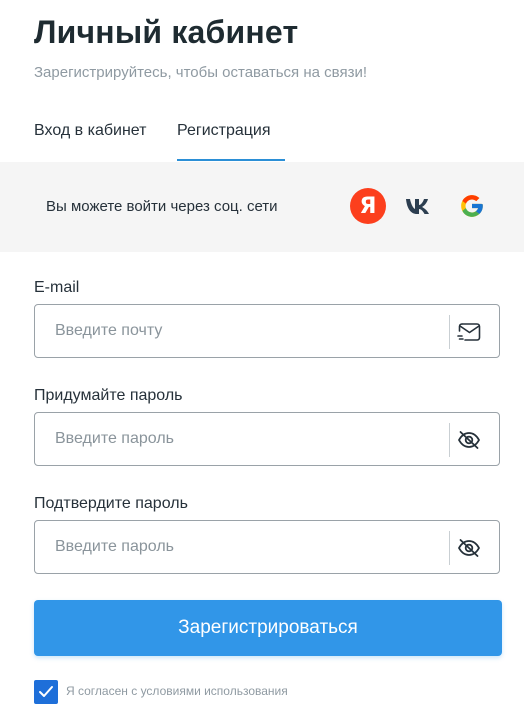 The image size is (524, 716). Describe the element at coordinates (255, 547) in the screenshot. I see `confirm-password-input` at that location.